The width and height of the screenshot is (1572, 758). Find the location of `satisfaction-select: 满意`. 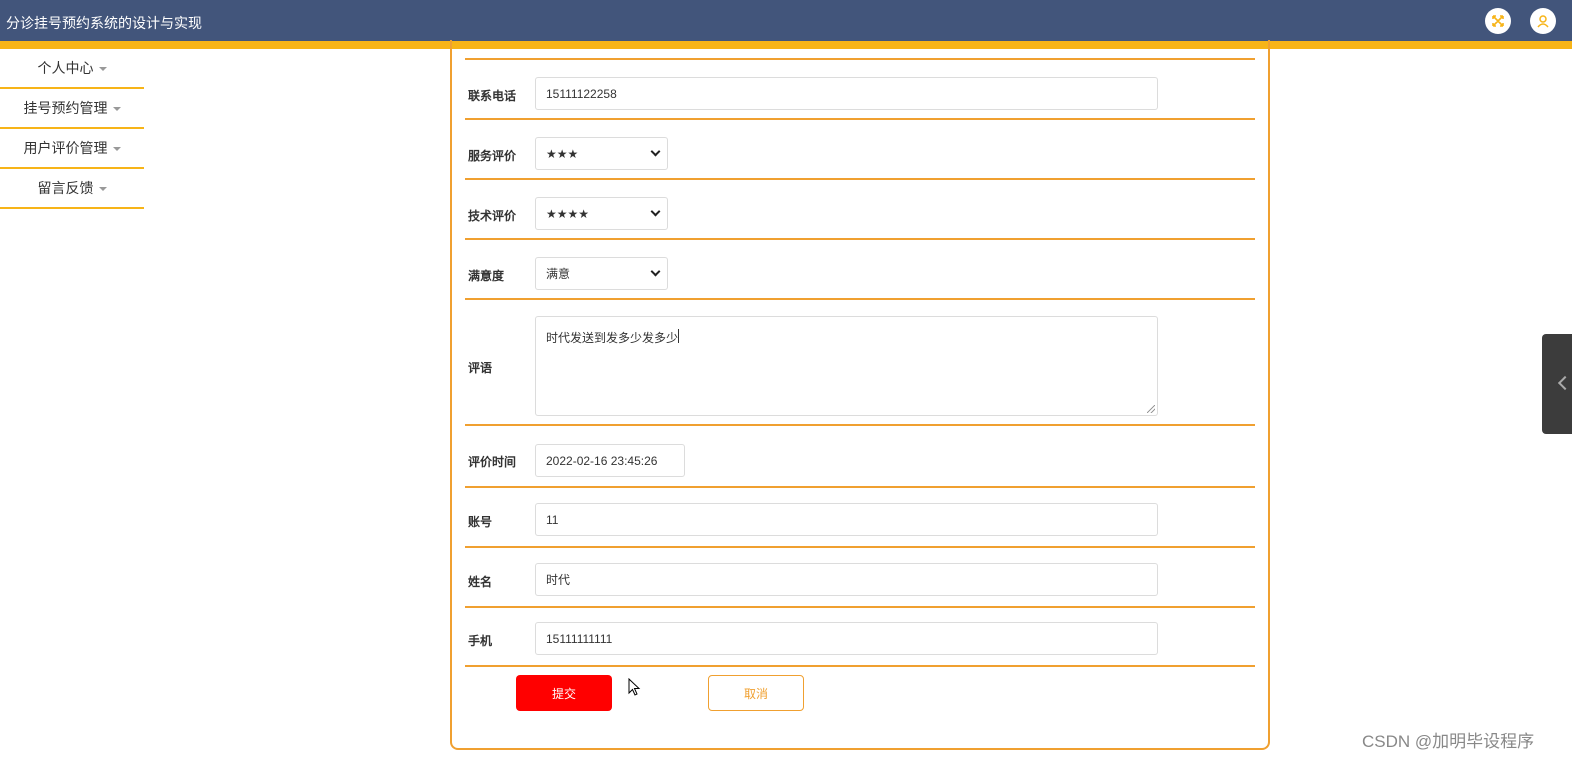

satisfaction-select: 满意 is located at coordinates (601, 273).